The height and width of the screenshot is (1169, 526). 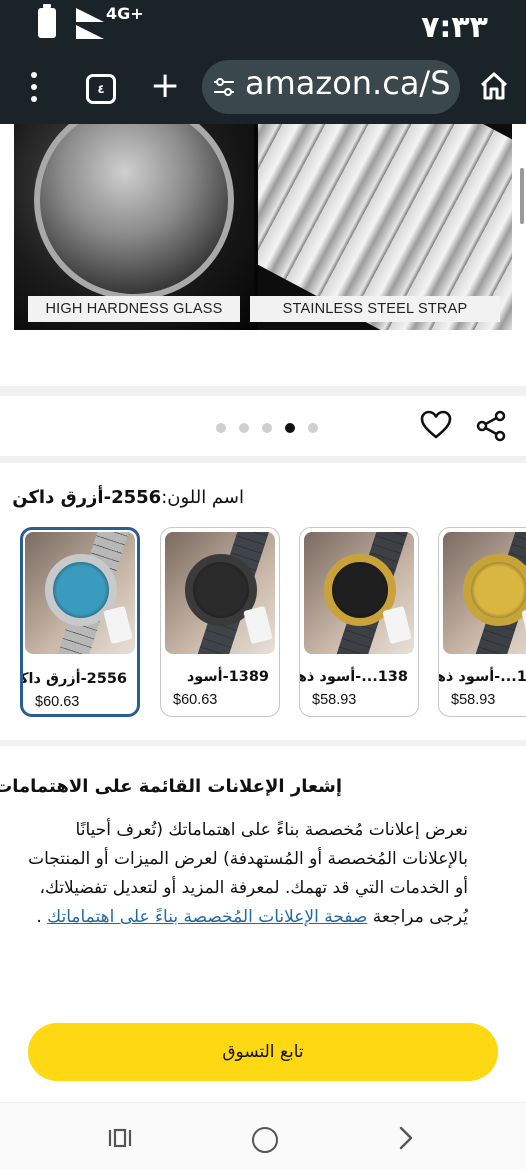 What do you see at coordinates (47, 21) in the screenshot?
I see `battery-icon` at bounding box center [47, 21].